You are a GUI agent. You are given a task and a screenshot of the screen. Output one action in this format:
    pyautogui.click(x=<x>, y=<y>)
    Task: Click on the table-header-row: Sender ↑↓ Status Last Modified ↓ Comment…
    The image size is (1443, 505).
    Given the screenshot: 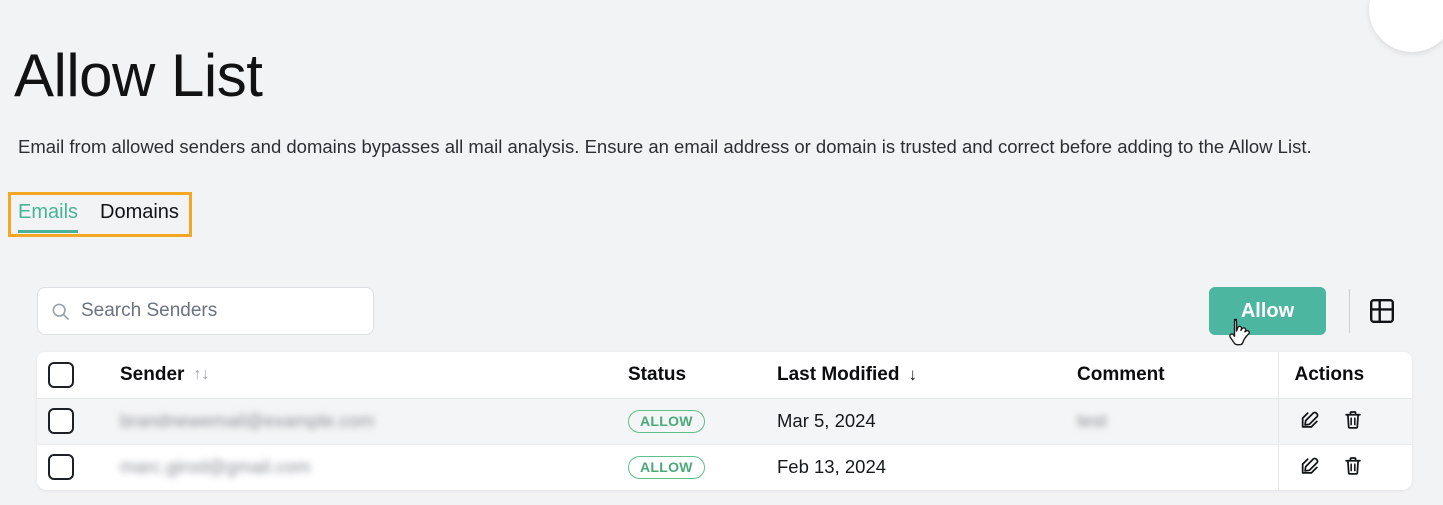 What is the action you would take?
    pyautogui.click(x=724, y=375)
    